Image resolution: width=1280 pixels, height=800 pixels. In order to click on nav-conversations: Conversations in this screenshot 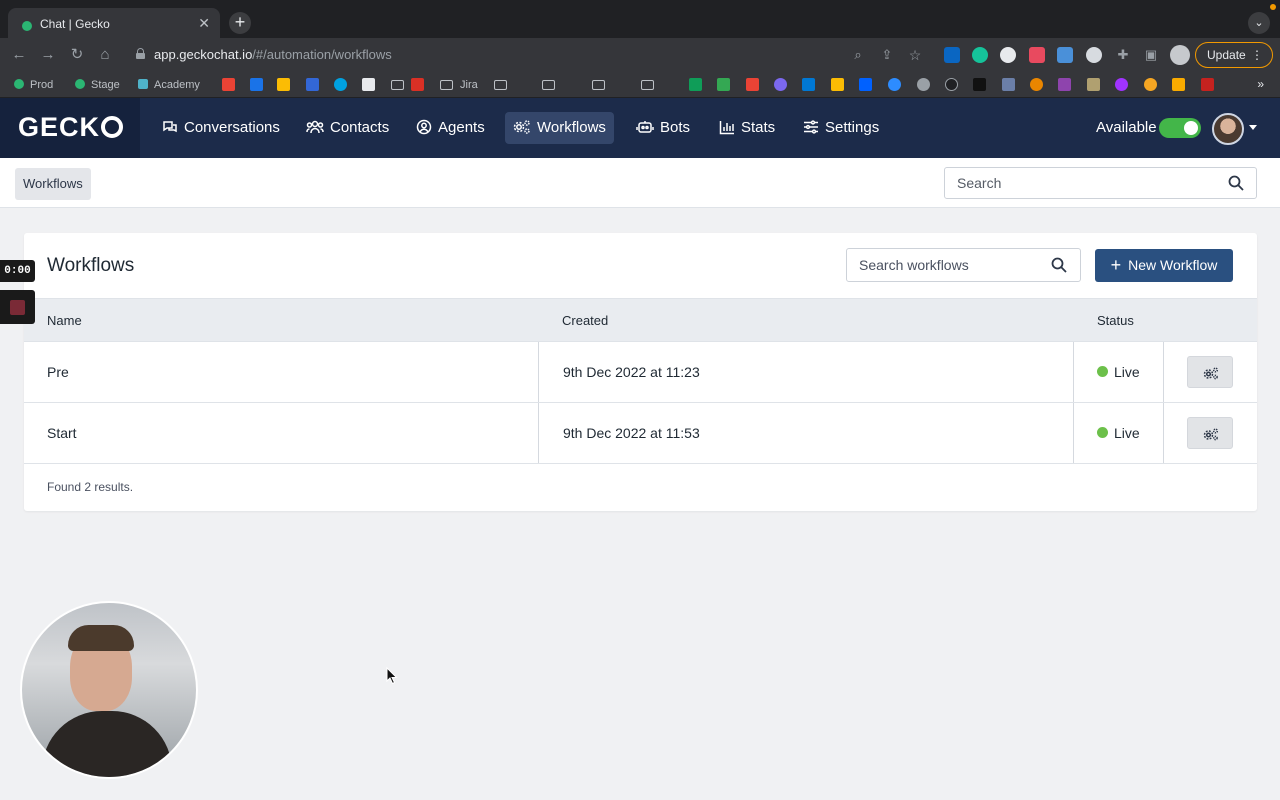, I will do `click(221, 128)`.